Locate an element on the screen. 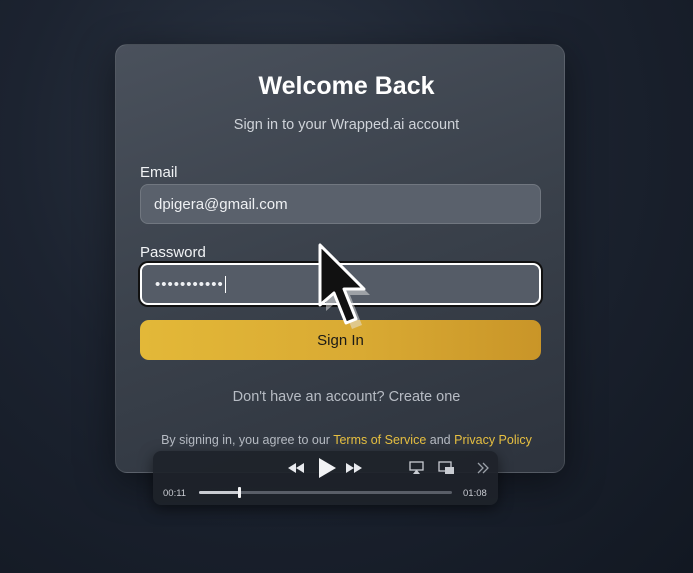 This screenshot has width=693, height=573. terms-prefix: By signing in, you agree to our is located at coordinates (247, 440).